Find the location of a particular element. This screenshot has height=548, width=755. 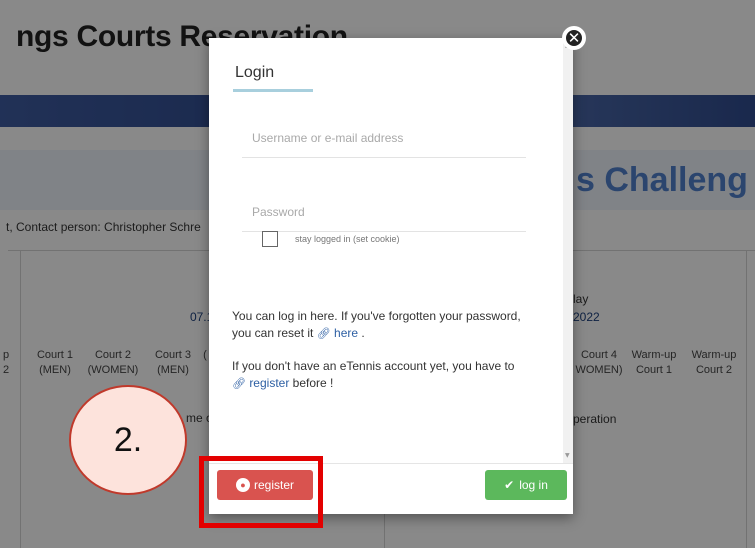

username-input is located at coordinates (384, 138).